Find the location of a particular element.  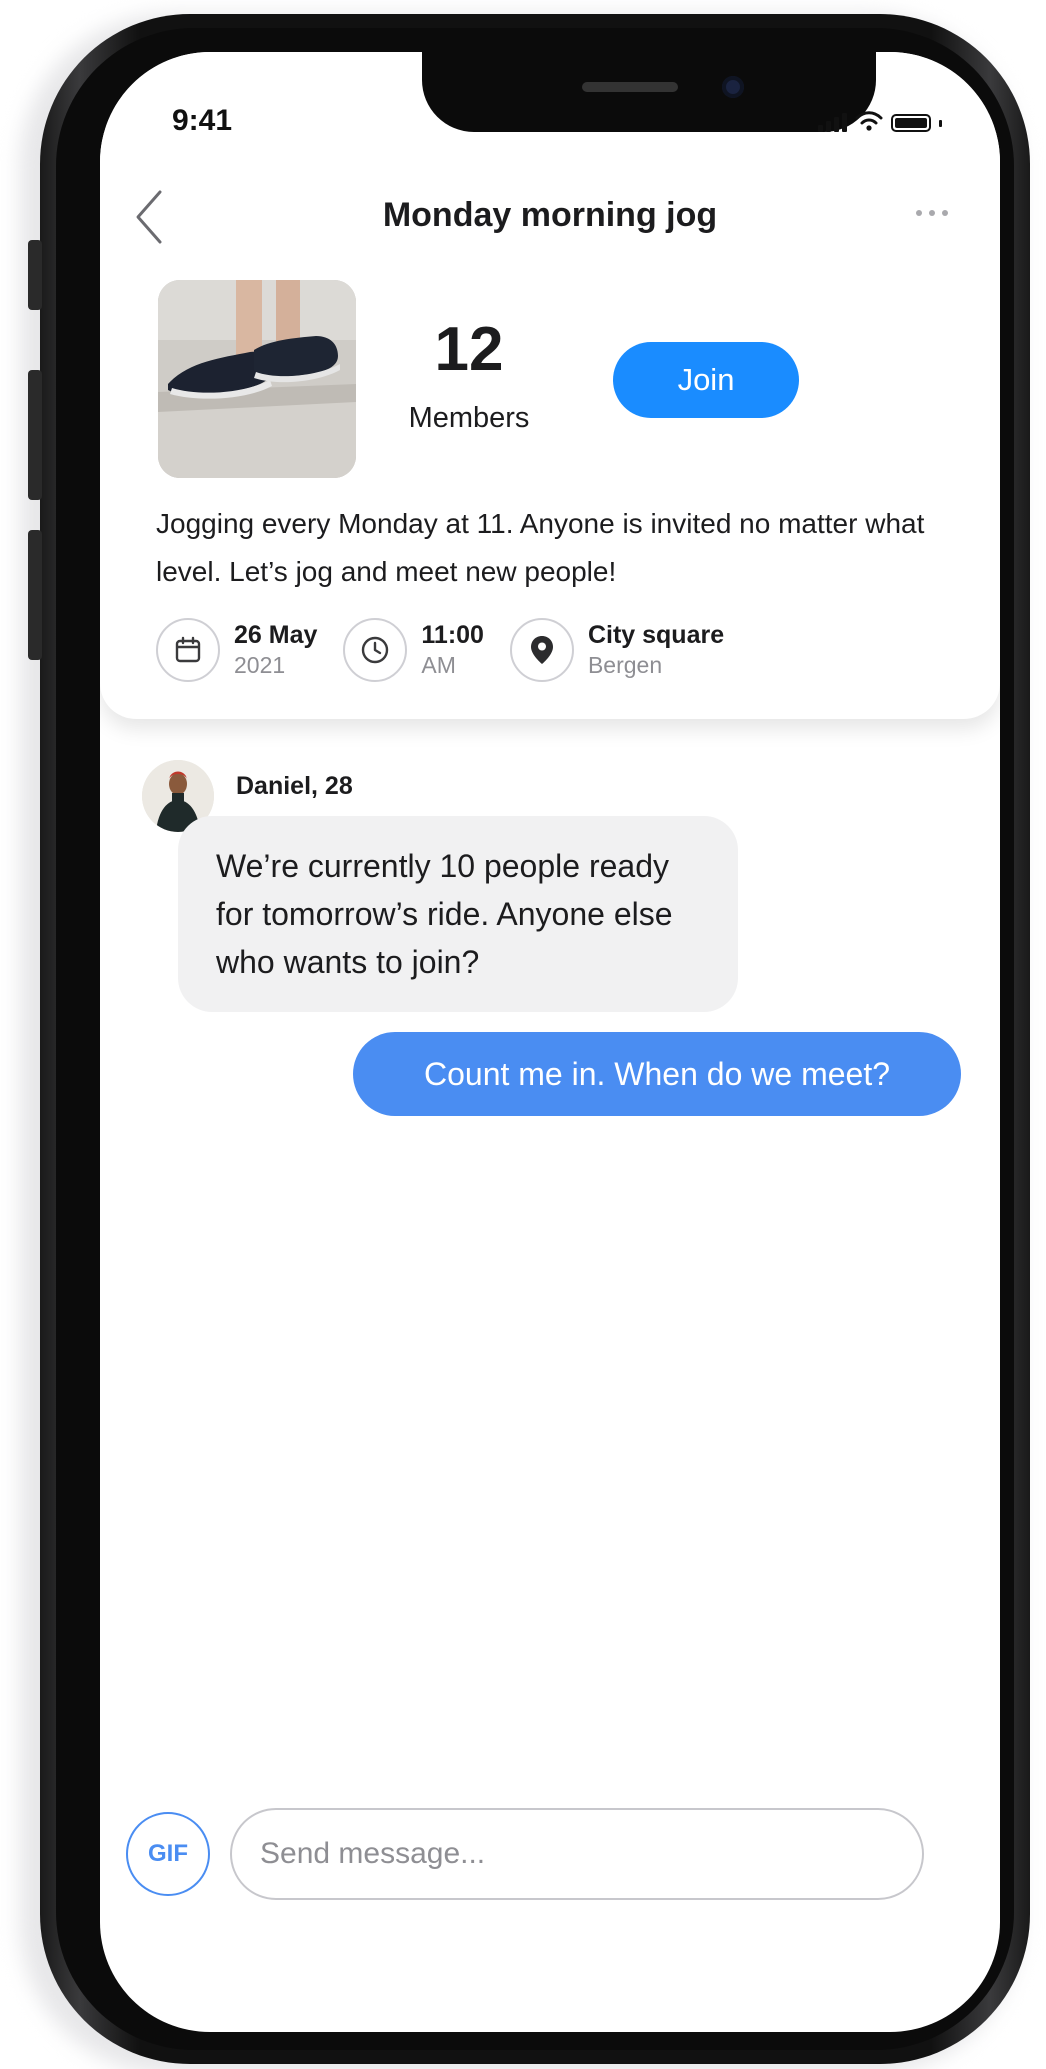

event-time-period: AM is located at coordinates (438, 665).